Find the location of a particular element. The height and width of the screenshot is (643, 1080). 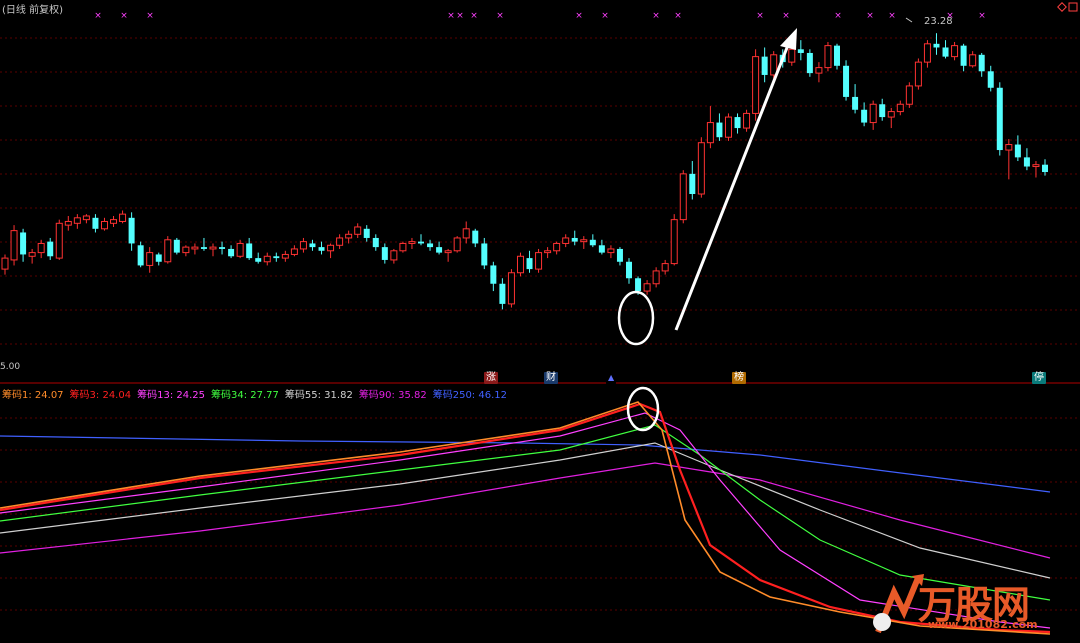

event-tag-cai: 财 is located at coordinates (551, 378).